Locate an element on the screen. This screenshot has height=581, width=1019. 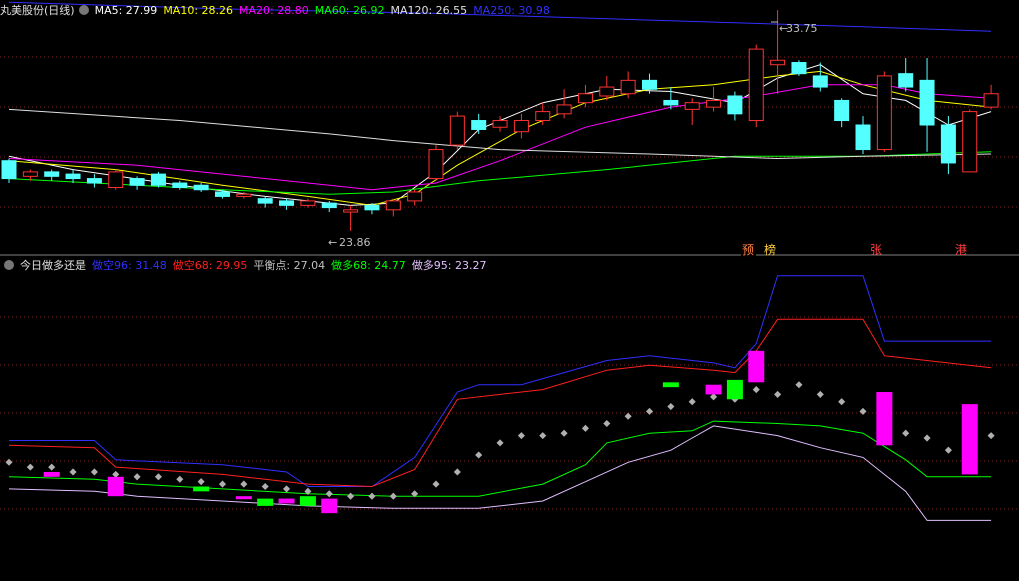
long68-line is located at coordinates (500, 458).